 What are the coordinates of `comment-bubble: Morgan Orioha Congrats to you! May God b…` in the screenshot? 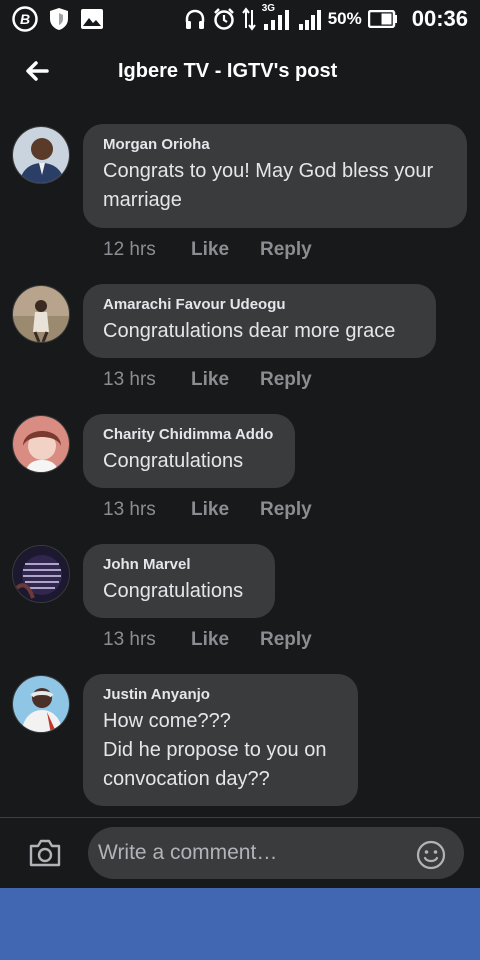 It's located at (275, 176).